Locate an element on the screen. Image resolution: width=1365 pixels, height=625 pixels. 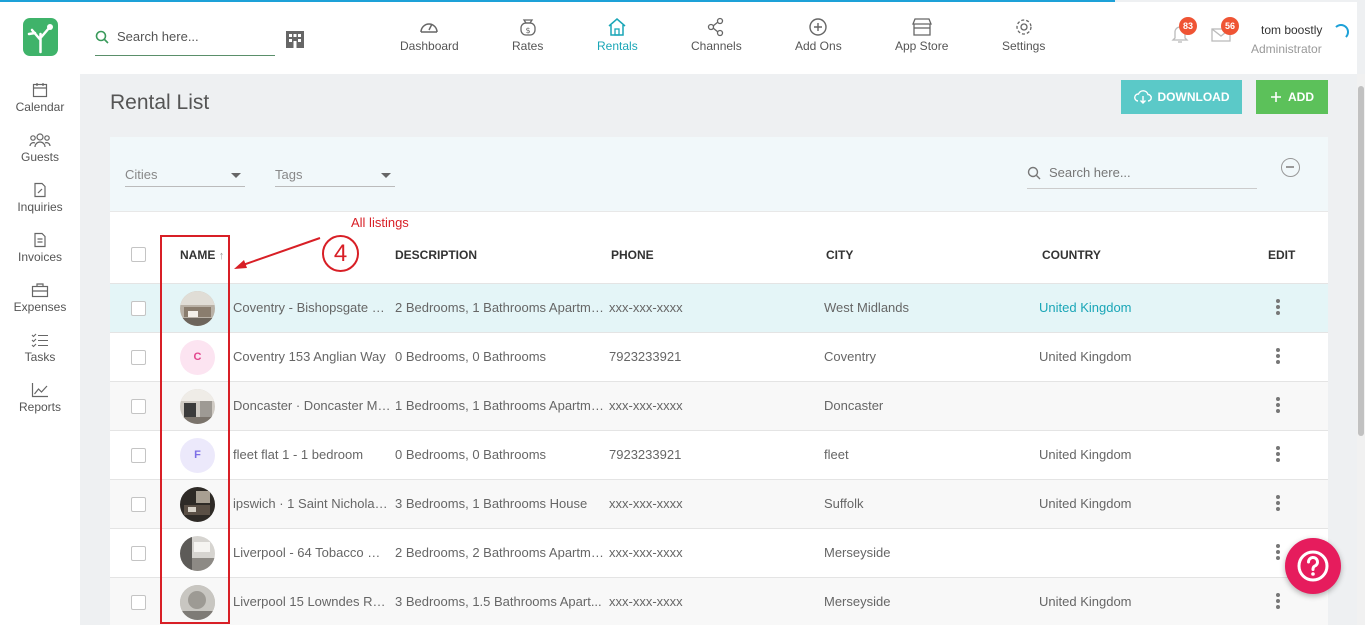
column-city-header: CITY is located at coordinates (839, 255).